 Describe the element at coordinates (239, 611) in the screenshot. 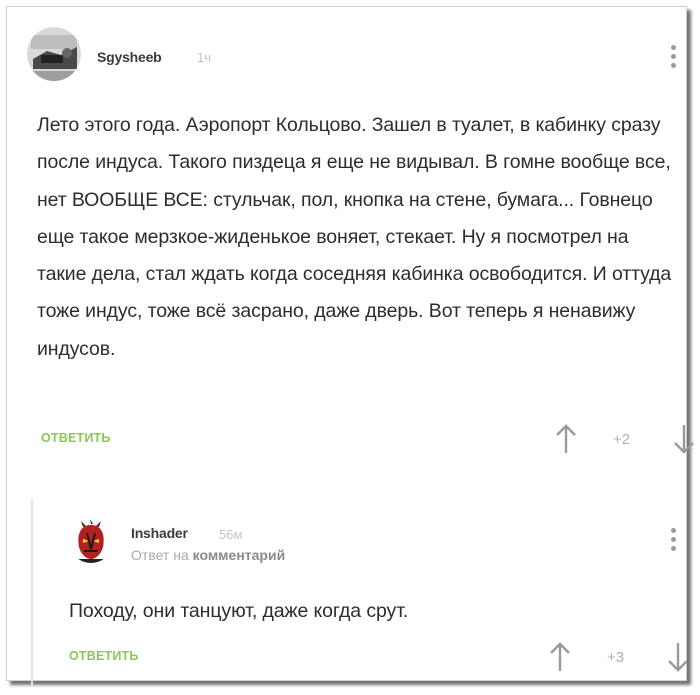

I see `comment-text: Походу, они танцуют, даже когда срут.` at that location.